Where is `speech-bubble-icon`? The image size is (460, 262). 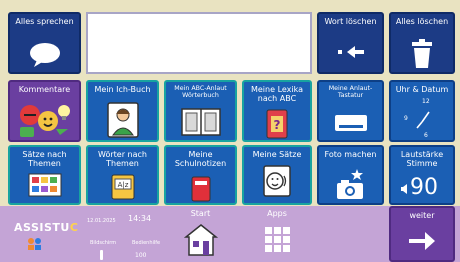 speech-bubble-icon is located at coordinates (44, 55).